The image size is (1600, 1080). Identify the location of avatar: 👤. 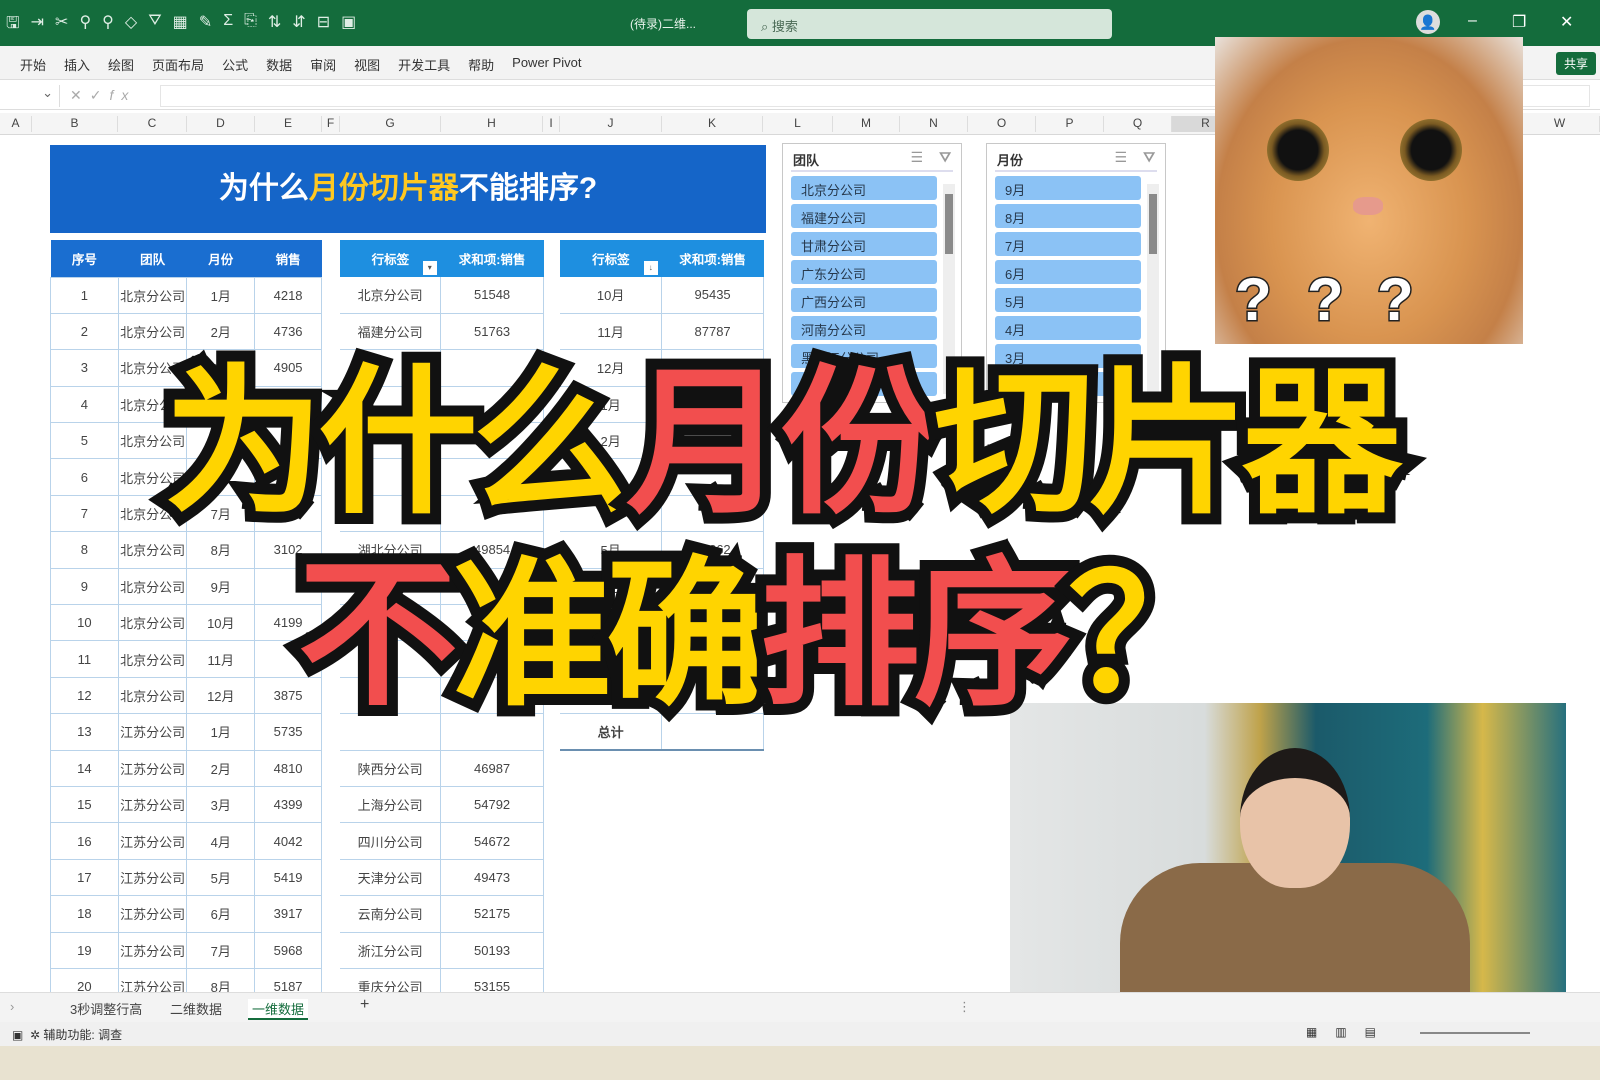
(1428, 22).